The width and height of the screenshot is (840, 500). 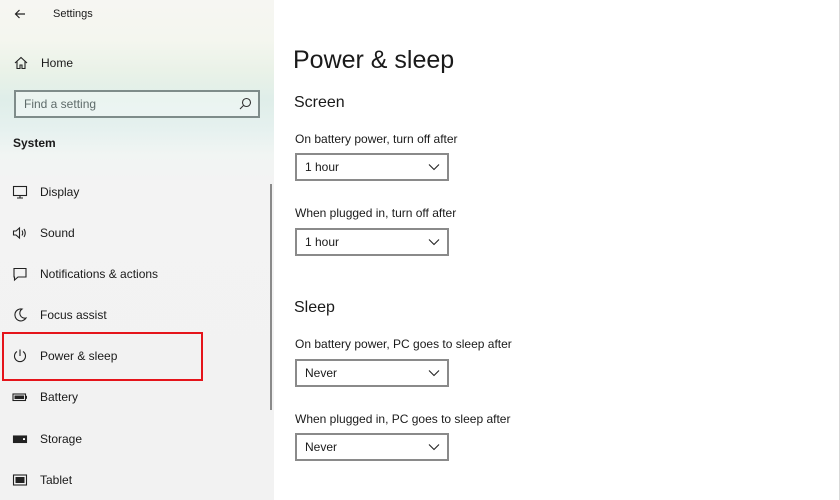 What do you see at coordinates (372, 447) in the screenshot?
I see `sleep-plugged-dropdown: Never` at bounding box center [372, 447].